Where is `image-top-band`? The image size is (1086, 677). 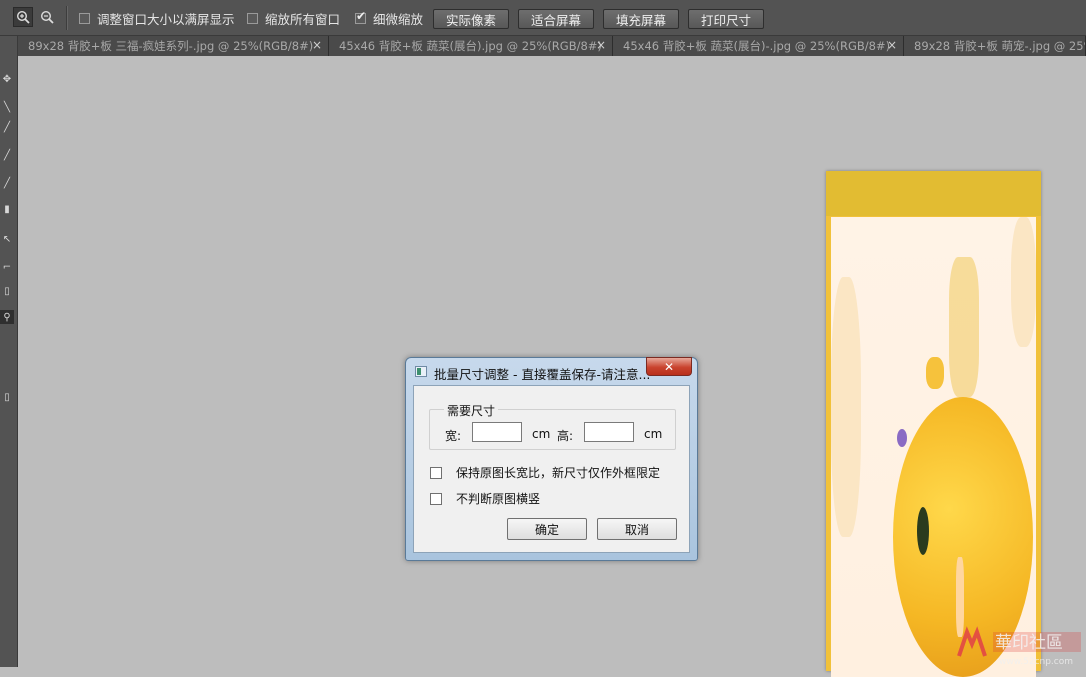 image-top-band is located at coordinates (933, 193).